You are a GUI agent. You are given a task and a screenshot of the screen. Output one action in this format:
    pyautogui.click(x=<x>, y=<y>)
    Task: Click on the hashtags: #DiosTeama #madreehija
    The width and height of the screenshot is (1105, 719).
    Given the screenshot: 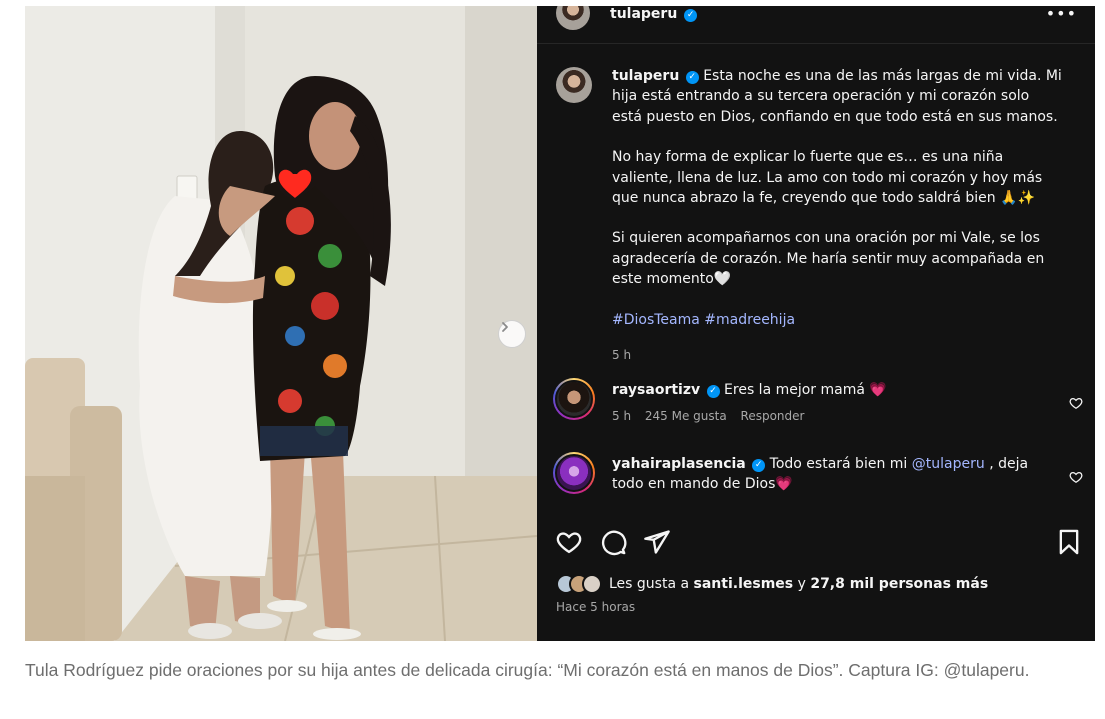 What is the action you would take?
    pyautogui.click(x=837, y=320)
    